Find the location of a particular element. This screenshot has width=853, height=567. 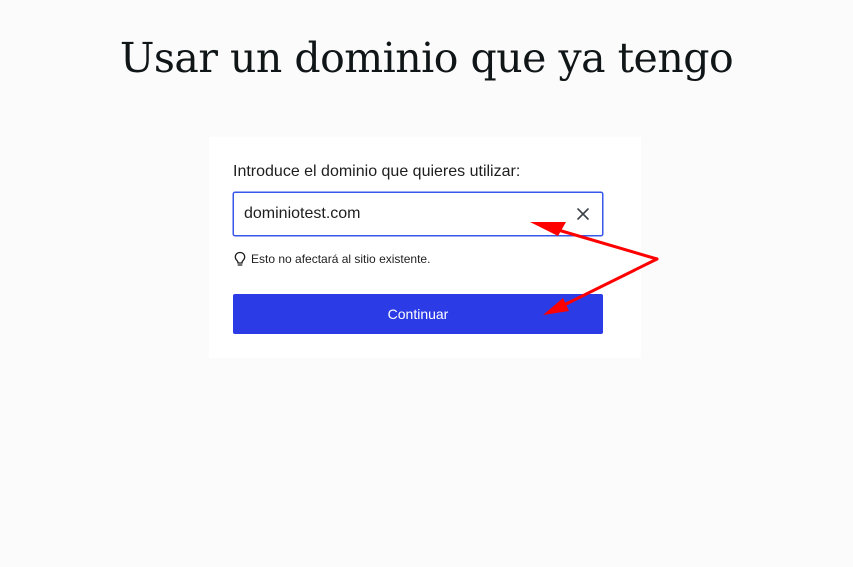

close-icon is located at coordinates (583, 214).